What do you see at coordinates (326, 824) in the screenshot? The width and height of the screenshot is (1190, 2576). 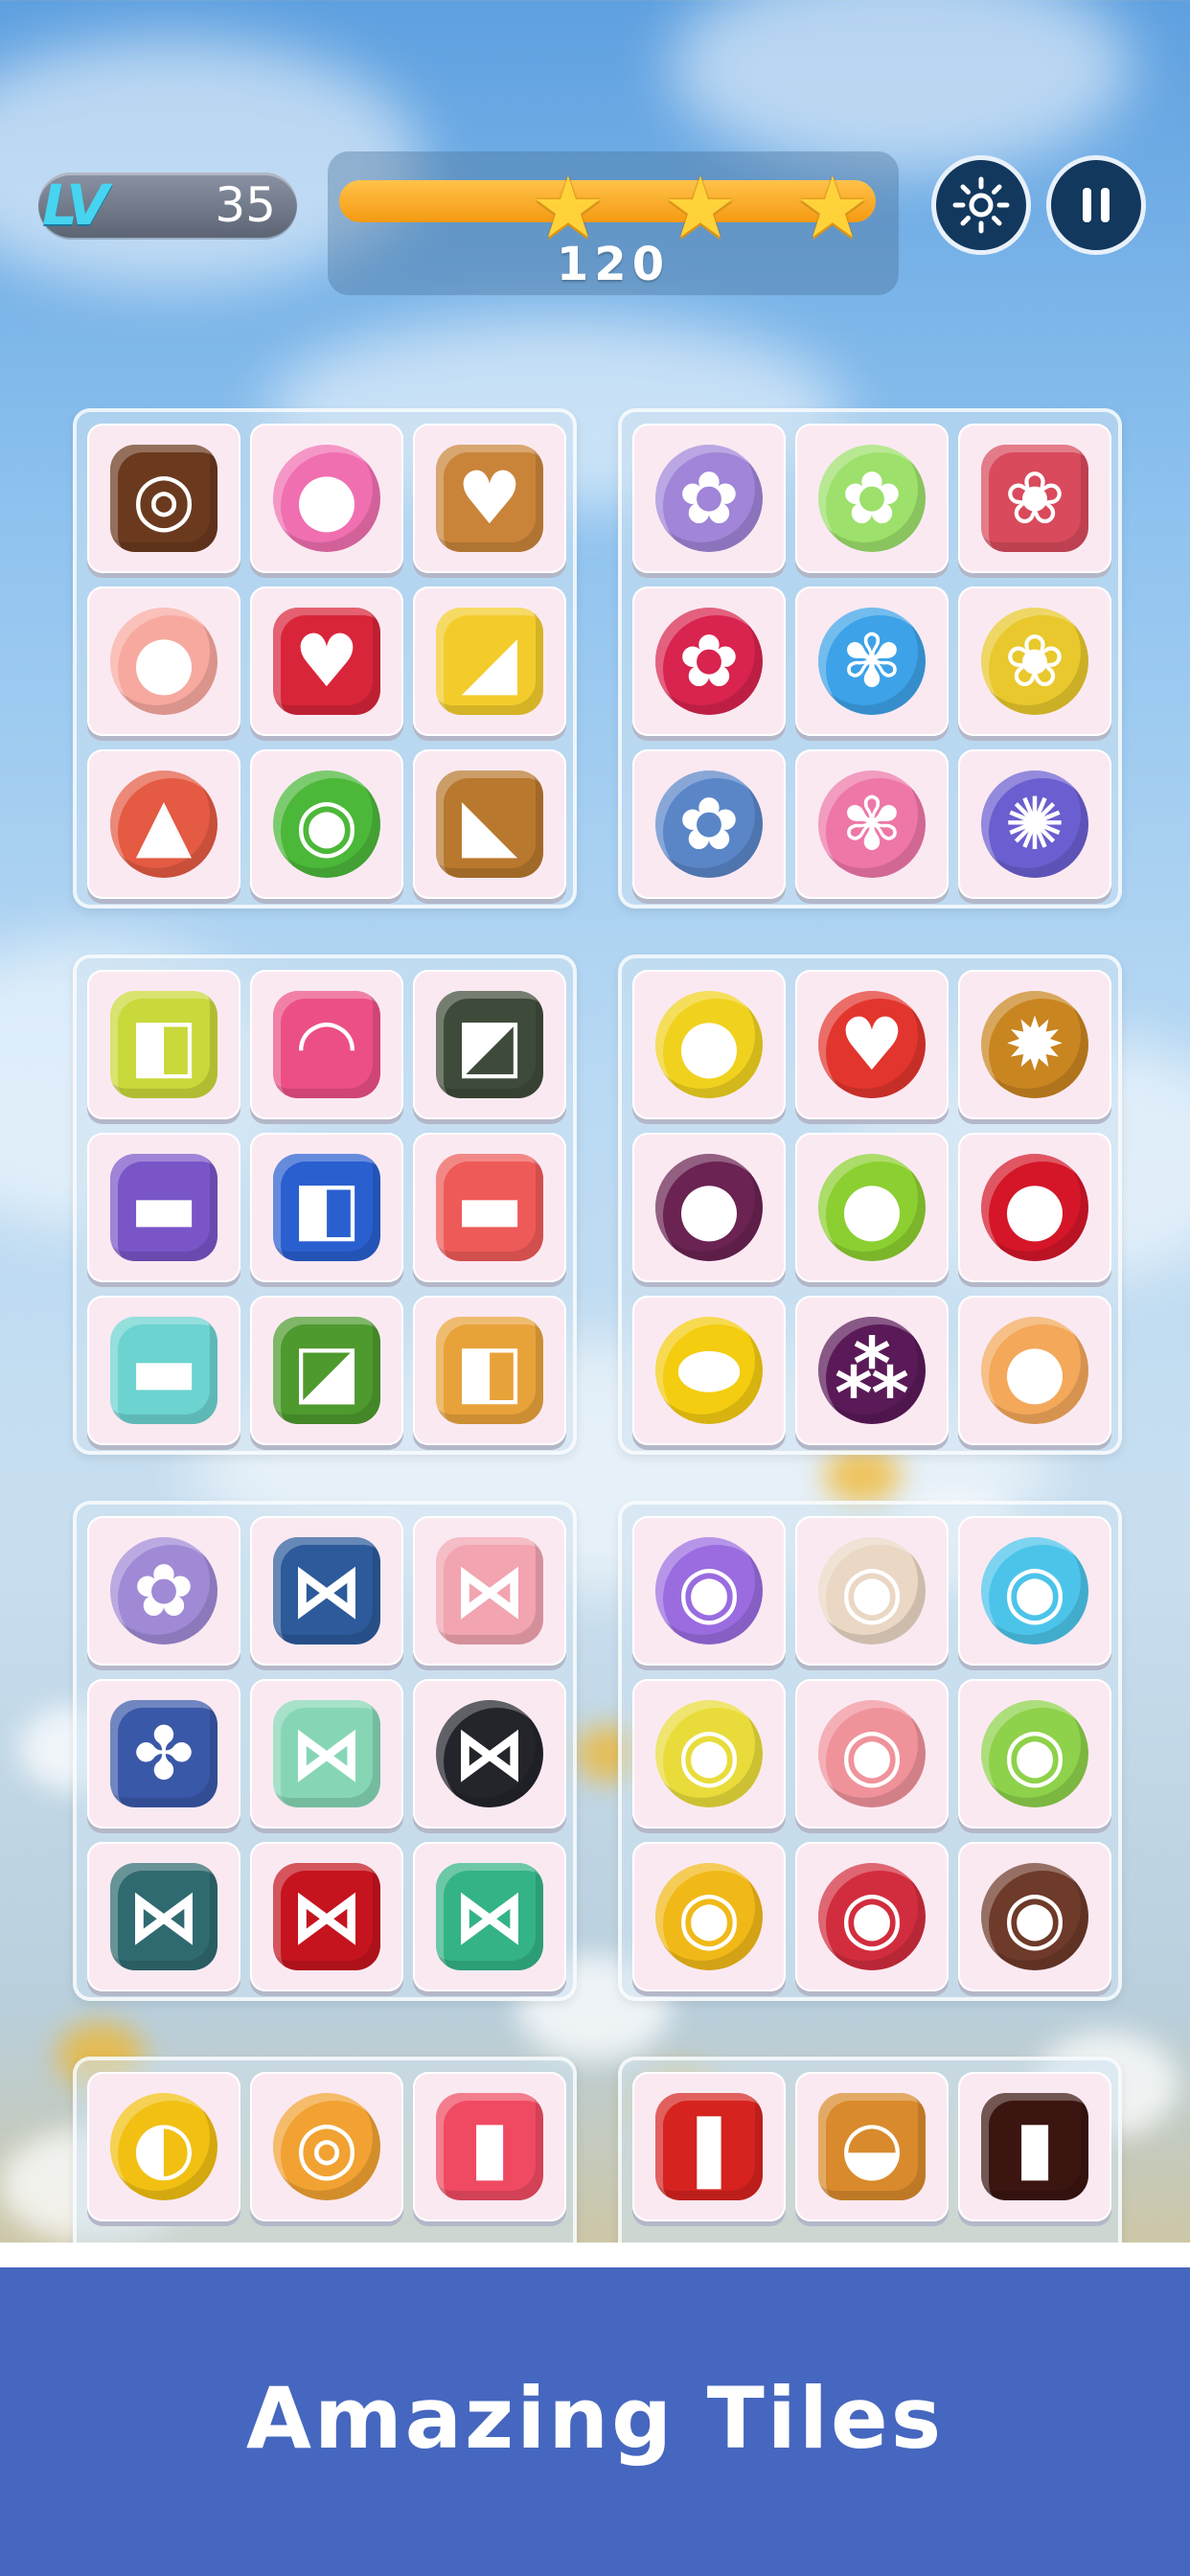 I see `tile-green-donut: ◉` at bounding box center [326, 824].